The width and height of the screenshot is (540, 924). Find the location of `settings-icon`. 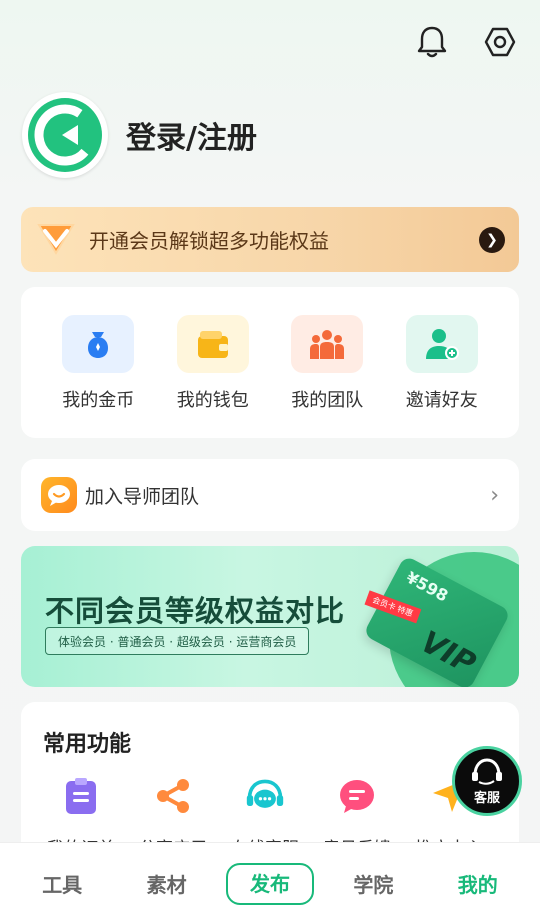

settings-icon is located at coordinates (500, 42).